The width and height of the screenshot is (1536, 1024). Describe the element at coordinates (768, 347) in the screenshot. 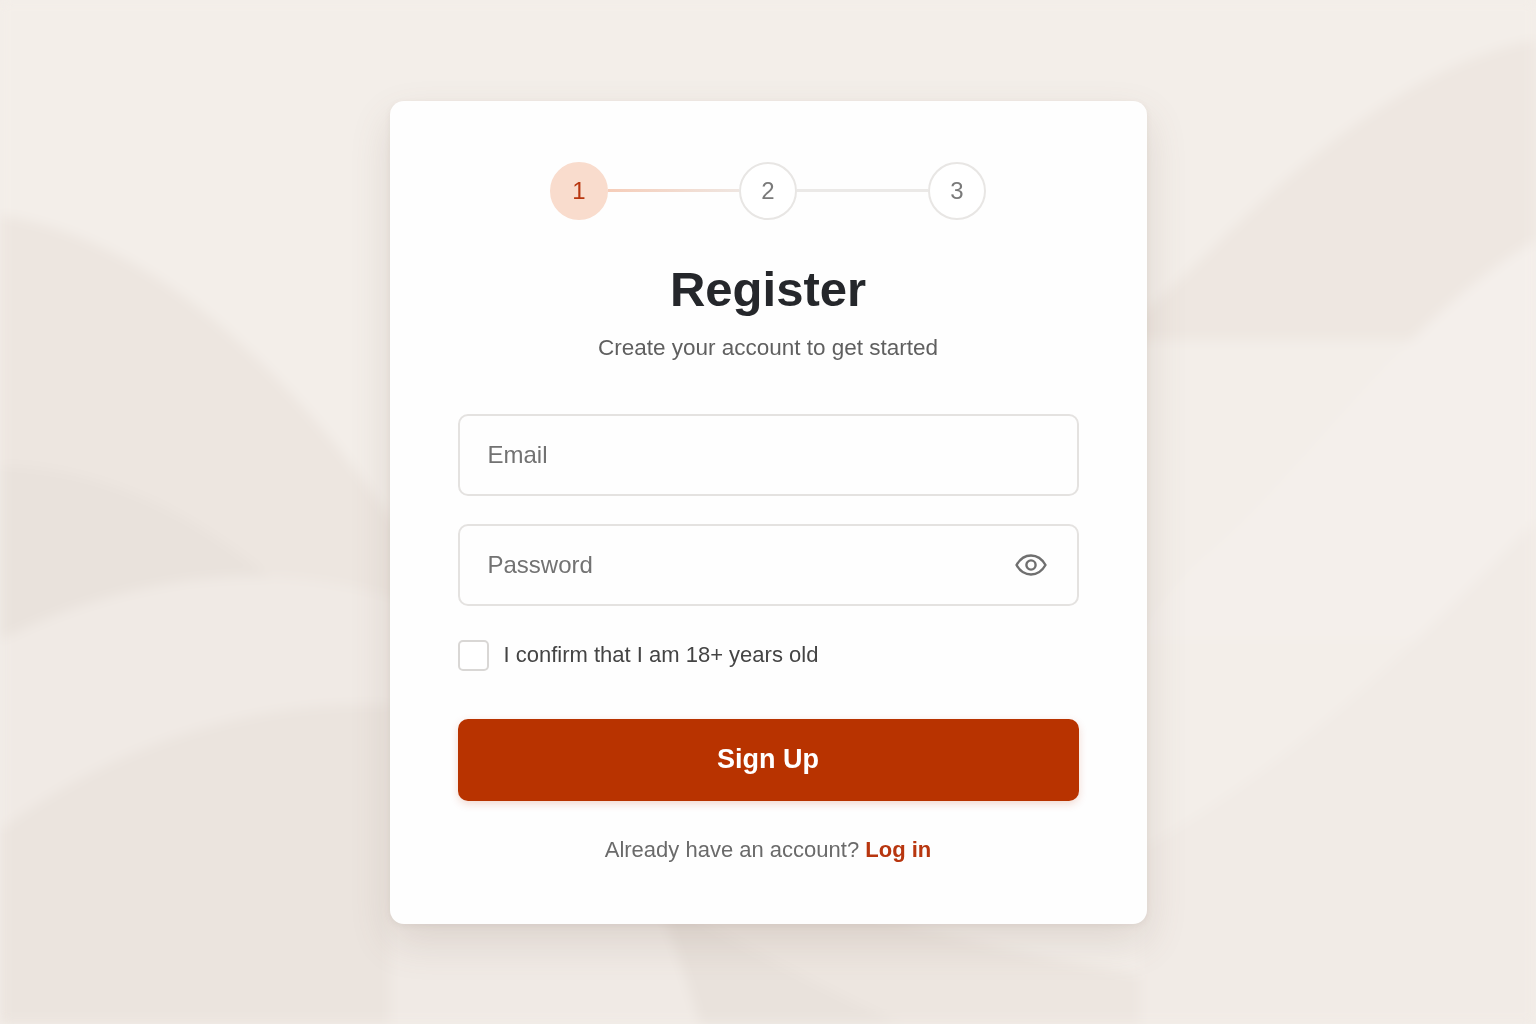

I see `subtitle: Create your account to get started` at that location.